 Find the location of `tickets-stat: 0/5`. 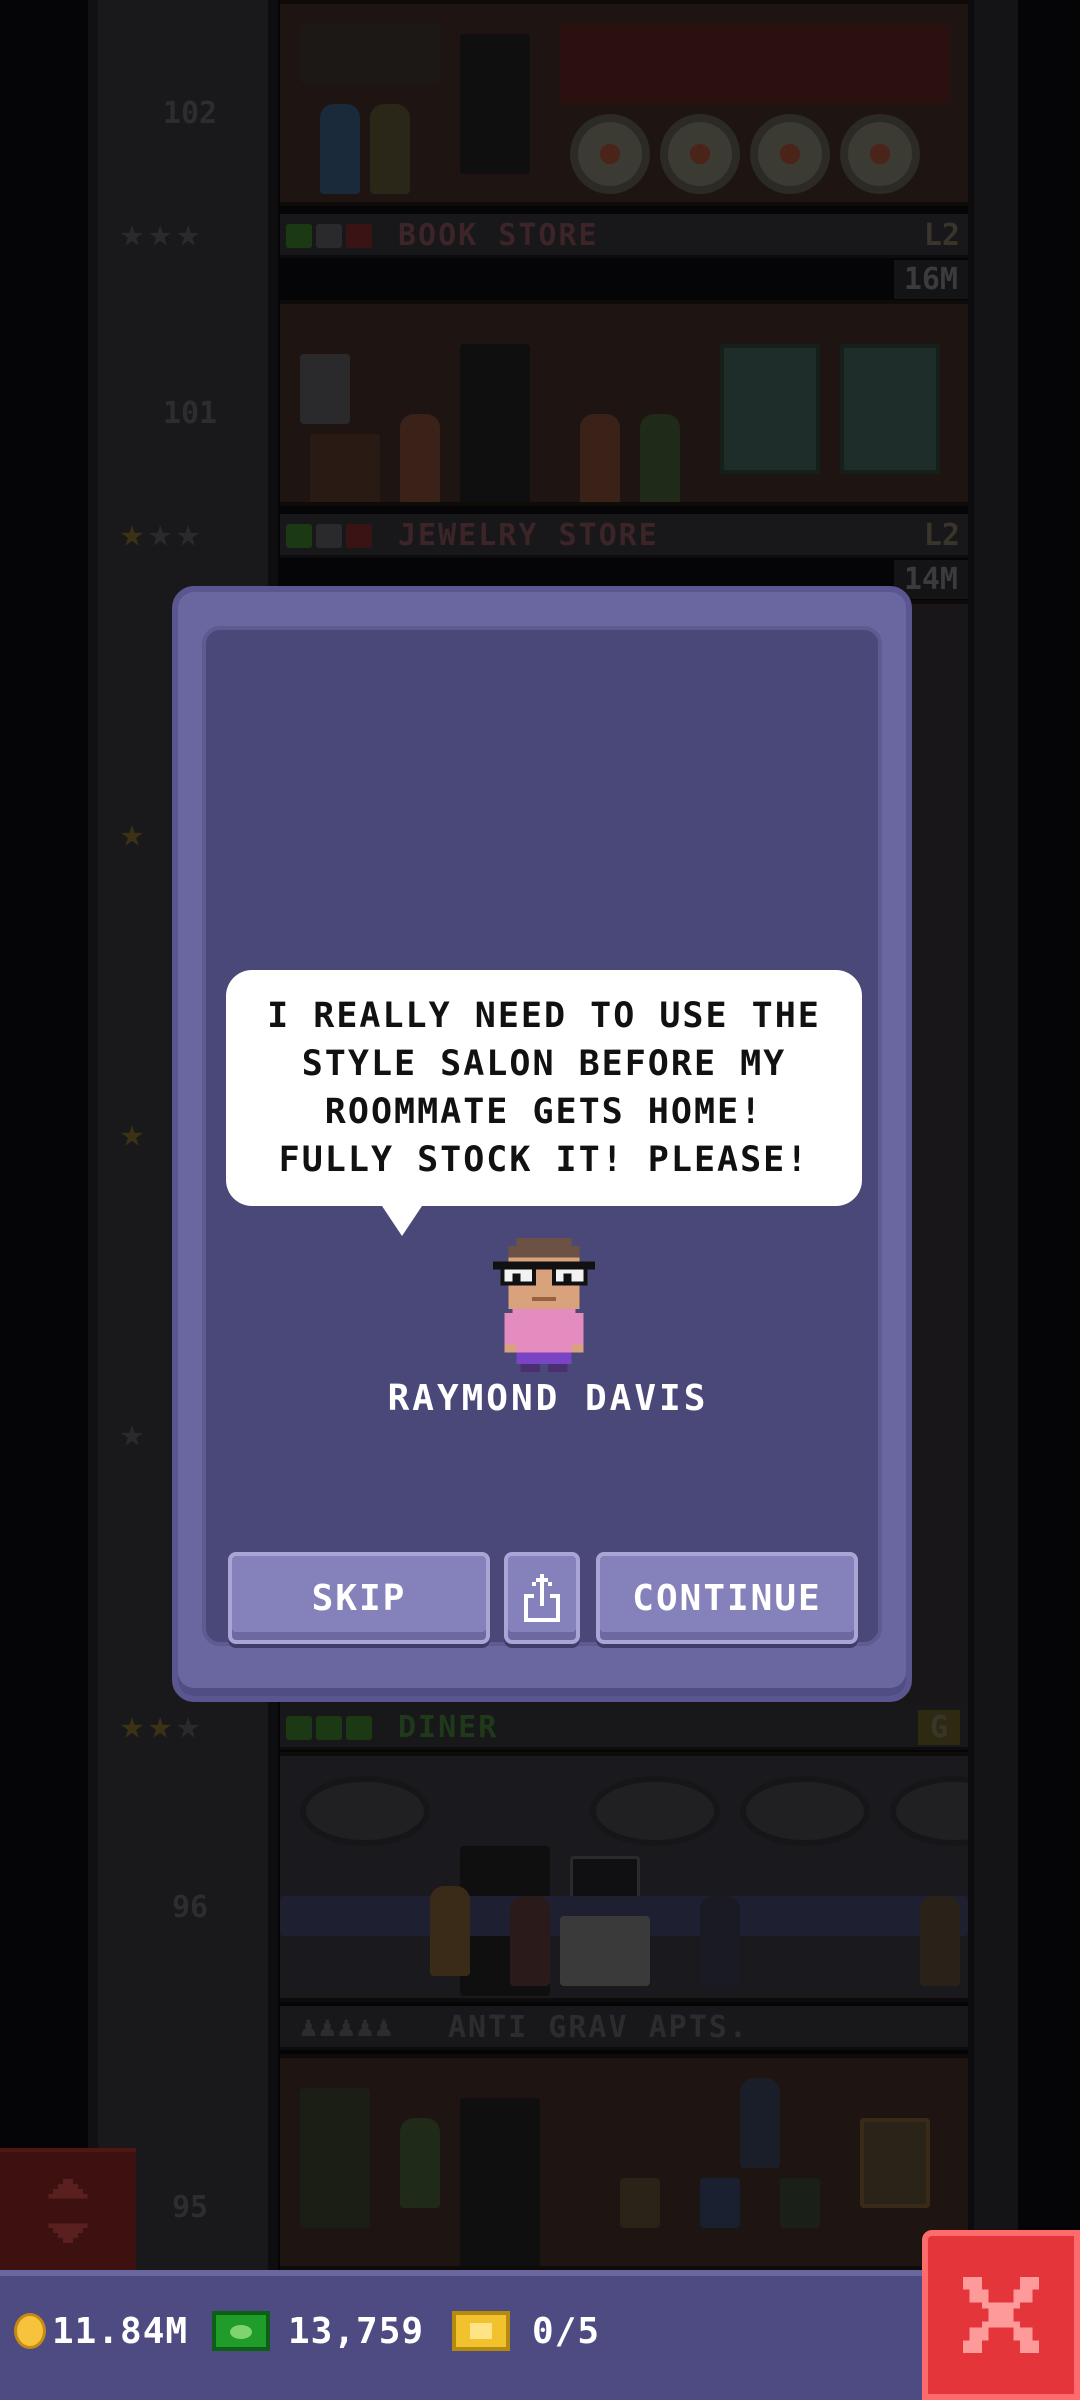

tickets-stat: 0/5 is located at coordinates (526, 2331).